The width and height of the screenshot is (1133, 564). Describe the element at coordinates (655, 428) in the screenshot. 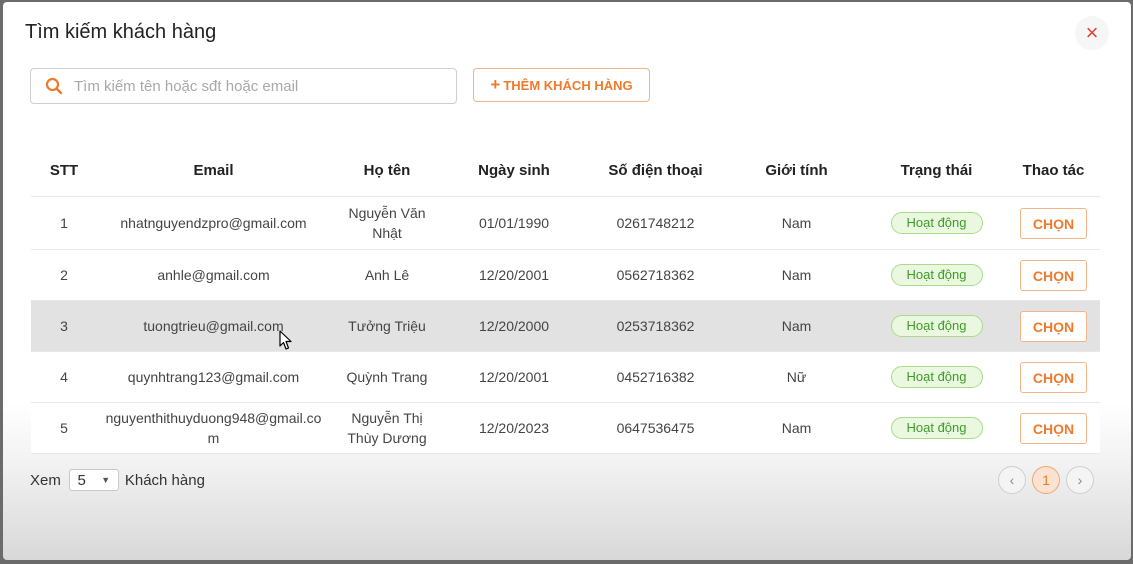

I see `cell-phone: 0647536475` at that location.